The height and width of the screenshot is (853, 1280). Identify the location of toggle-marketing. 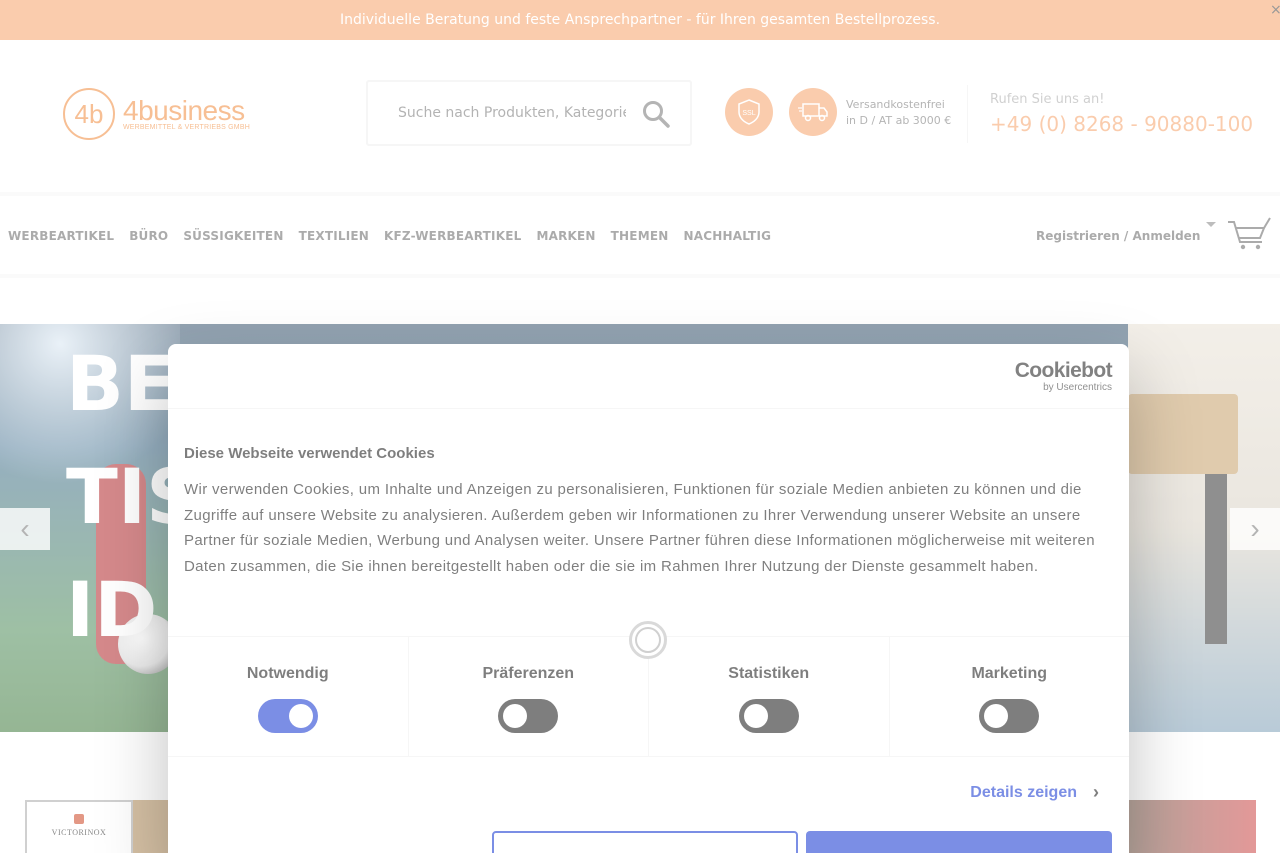
(1009, 716).